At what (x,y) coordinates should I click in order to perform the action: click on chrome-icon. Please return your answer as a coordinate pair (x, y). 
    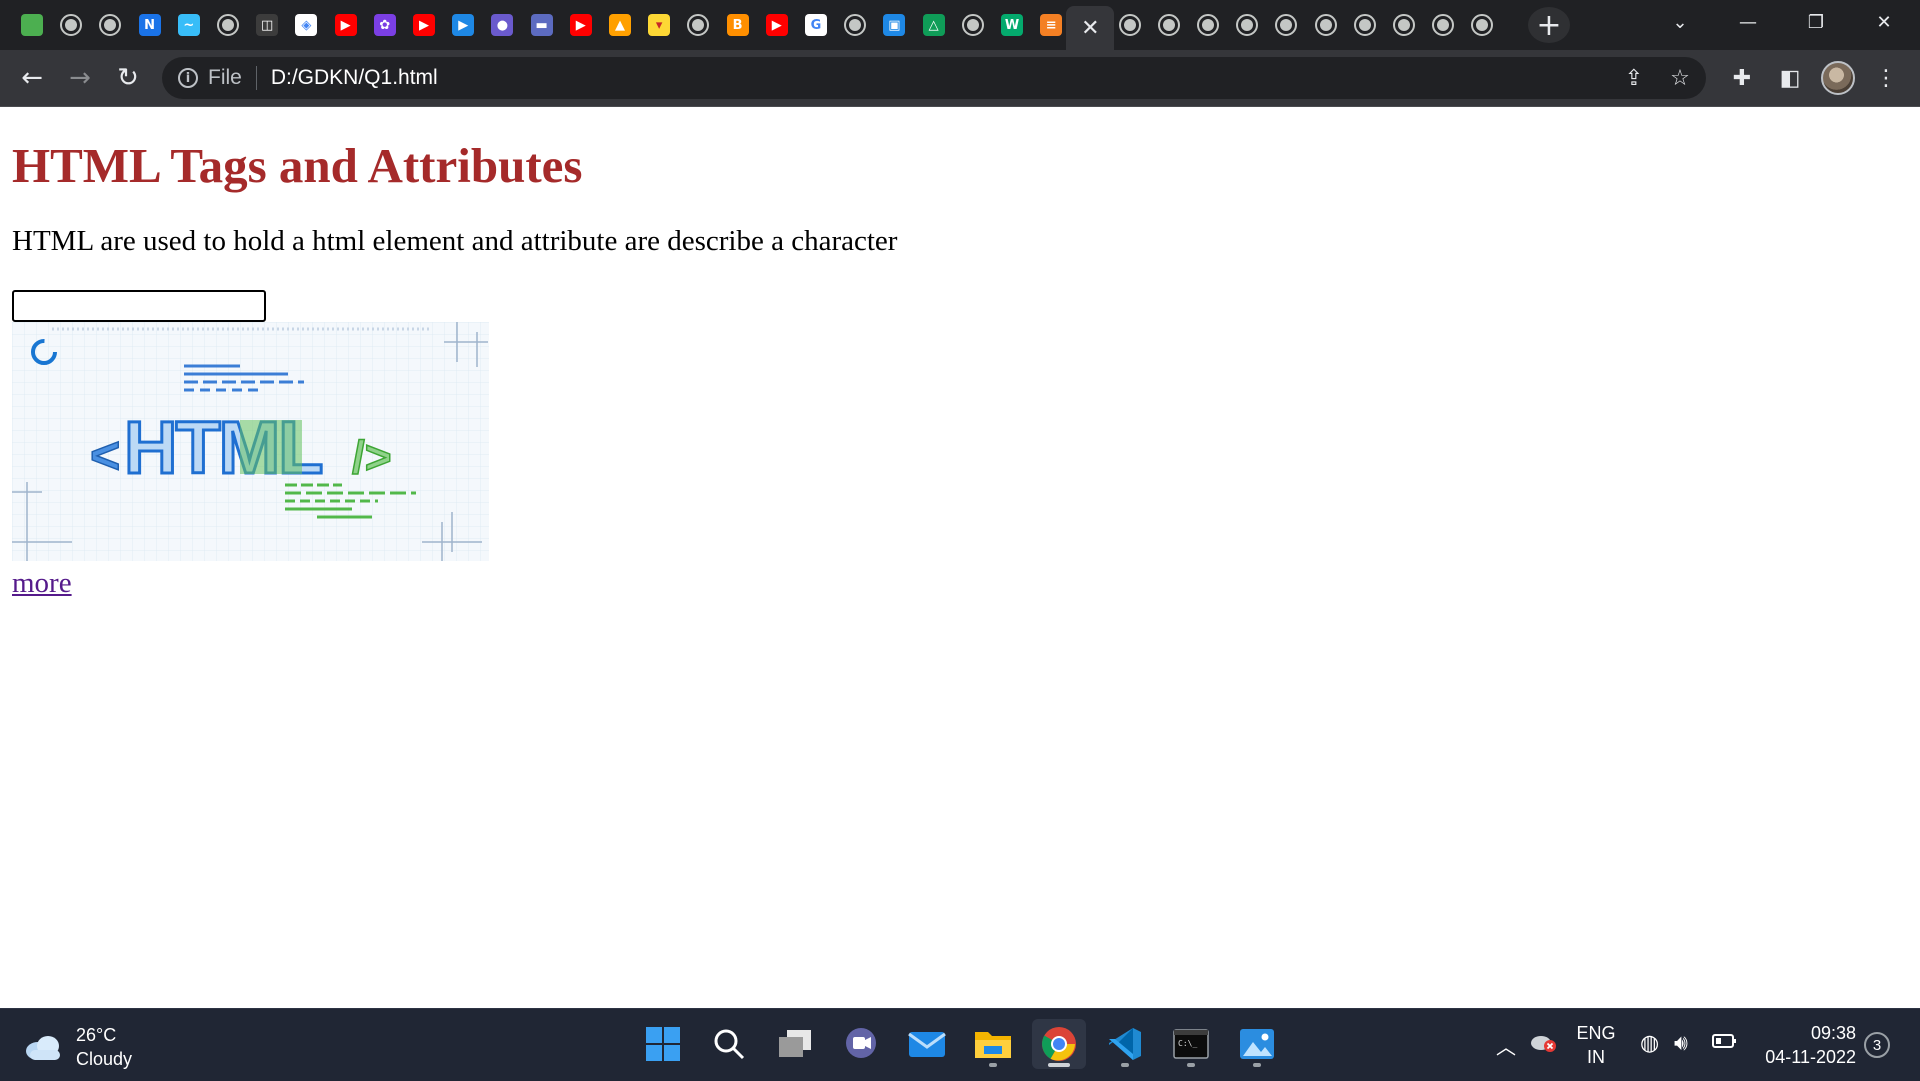
    Looking at the image, I should click on (1059, 1044).